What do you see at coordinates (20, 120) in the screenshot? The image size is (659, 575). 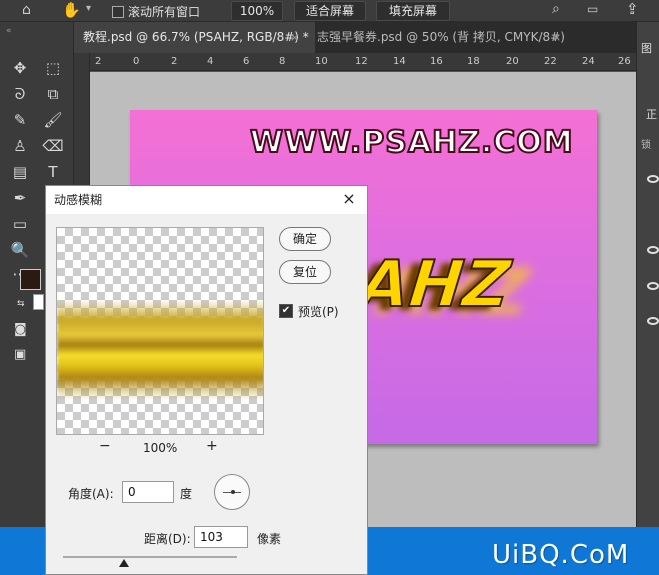 I see `eyedropper-tool-icon: ✎` at bounding box center [20, 120].